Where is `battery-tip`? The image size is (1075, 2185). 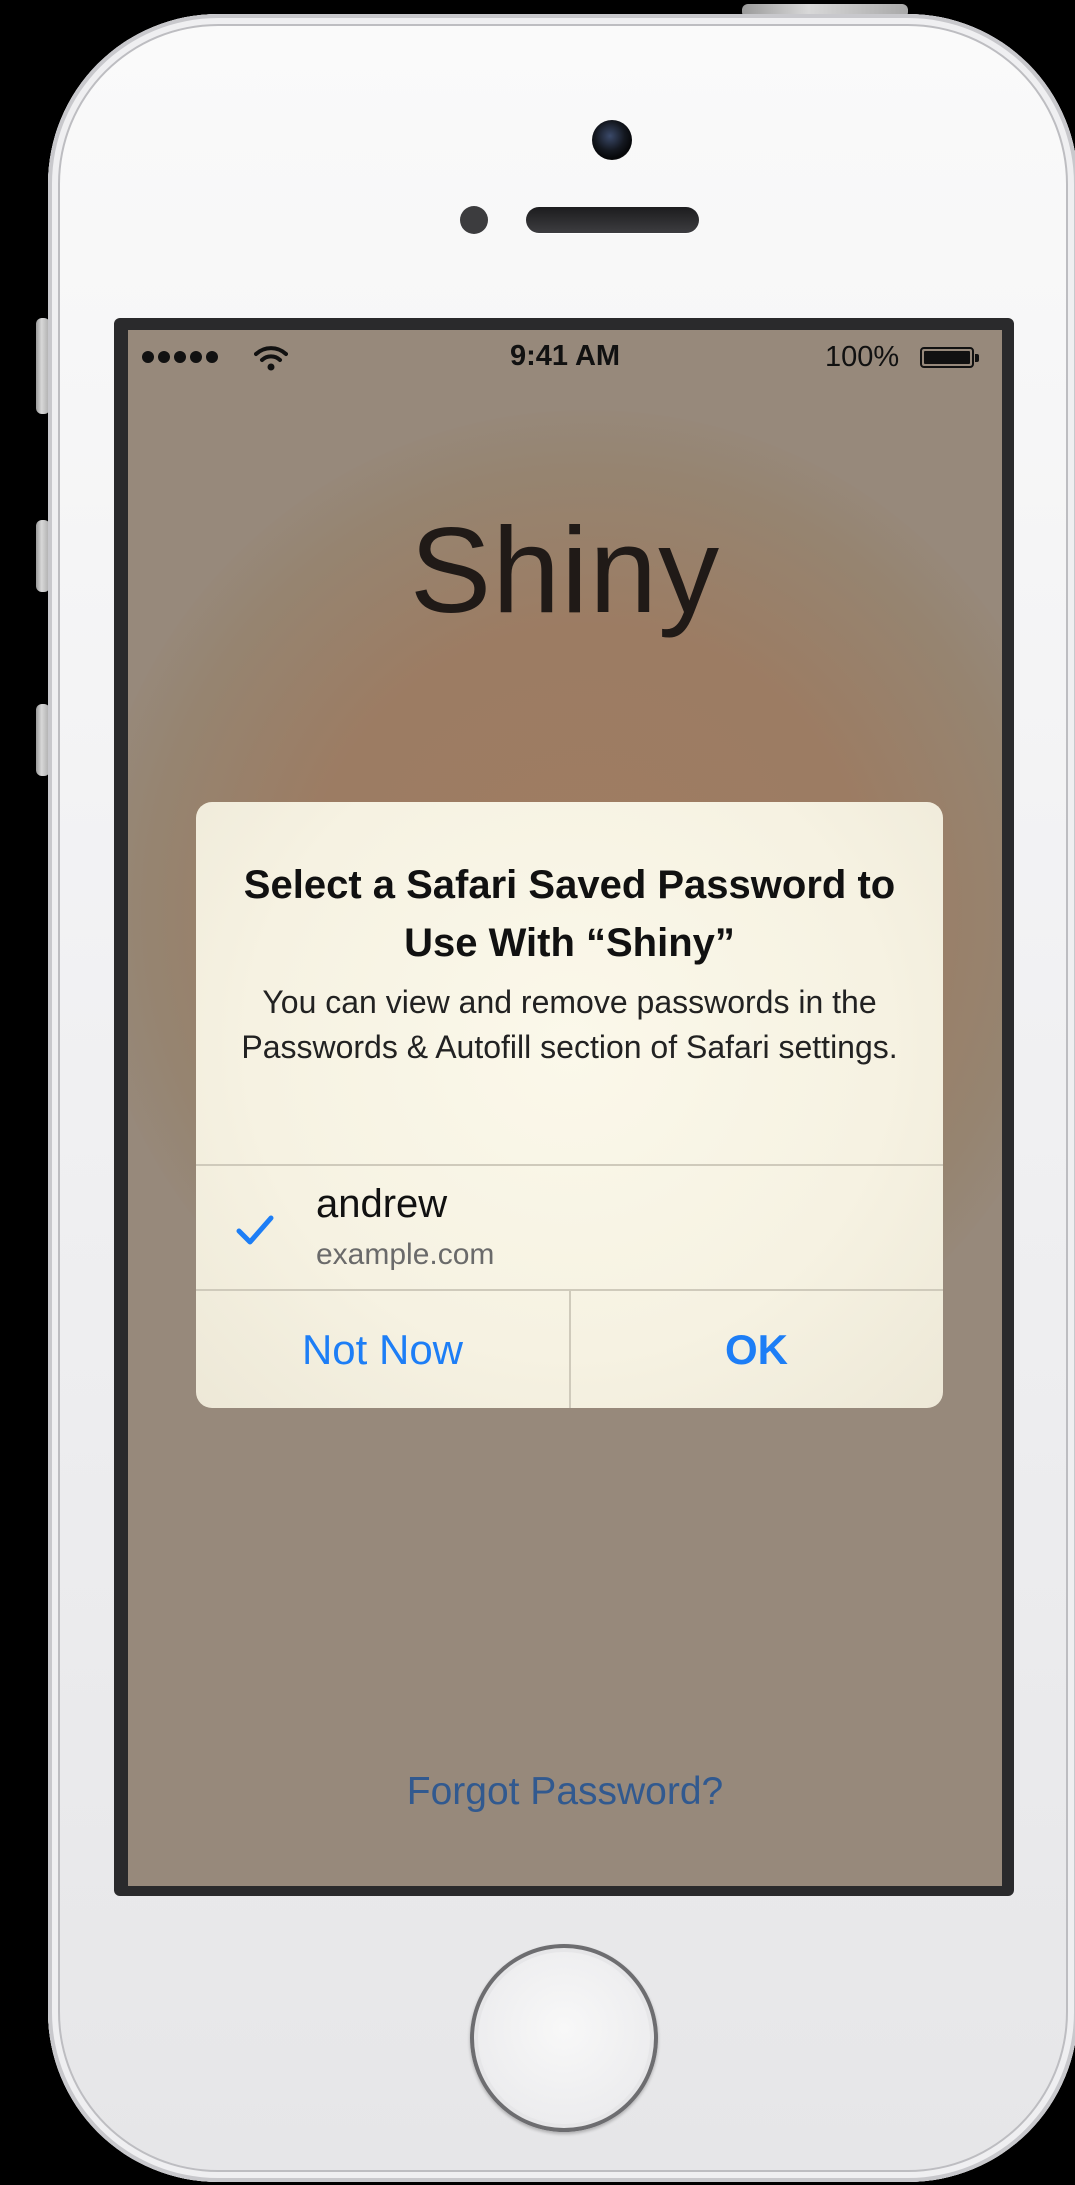 battery-tip is located at coordinates (977, 358).